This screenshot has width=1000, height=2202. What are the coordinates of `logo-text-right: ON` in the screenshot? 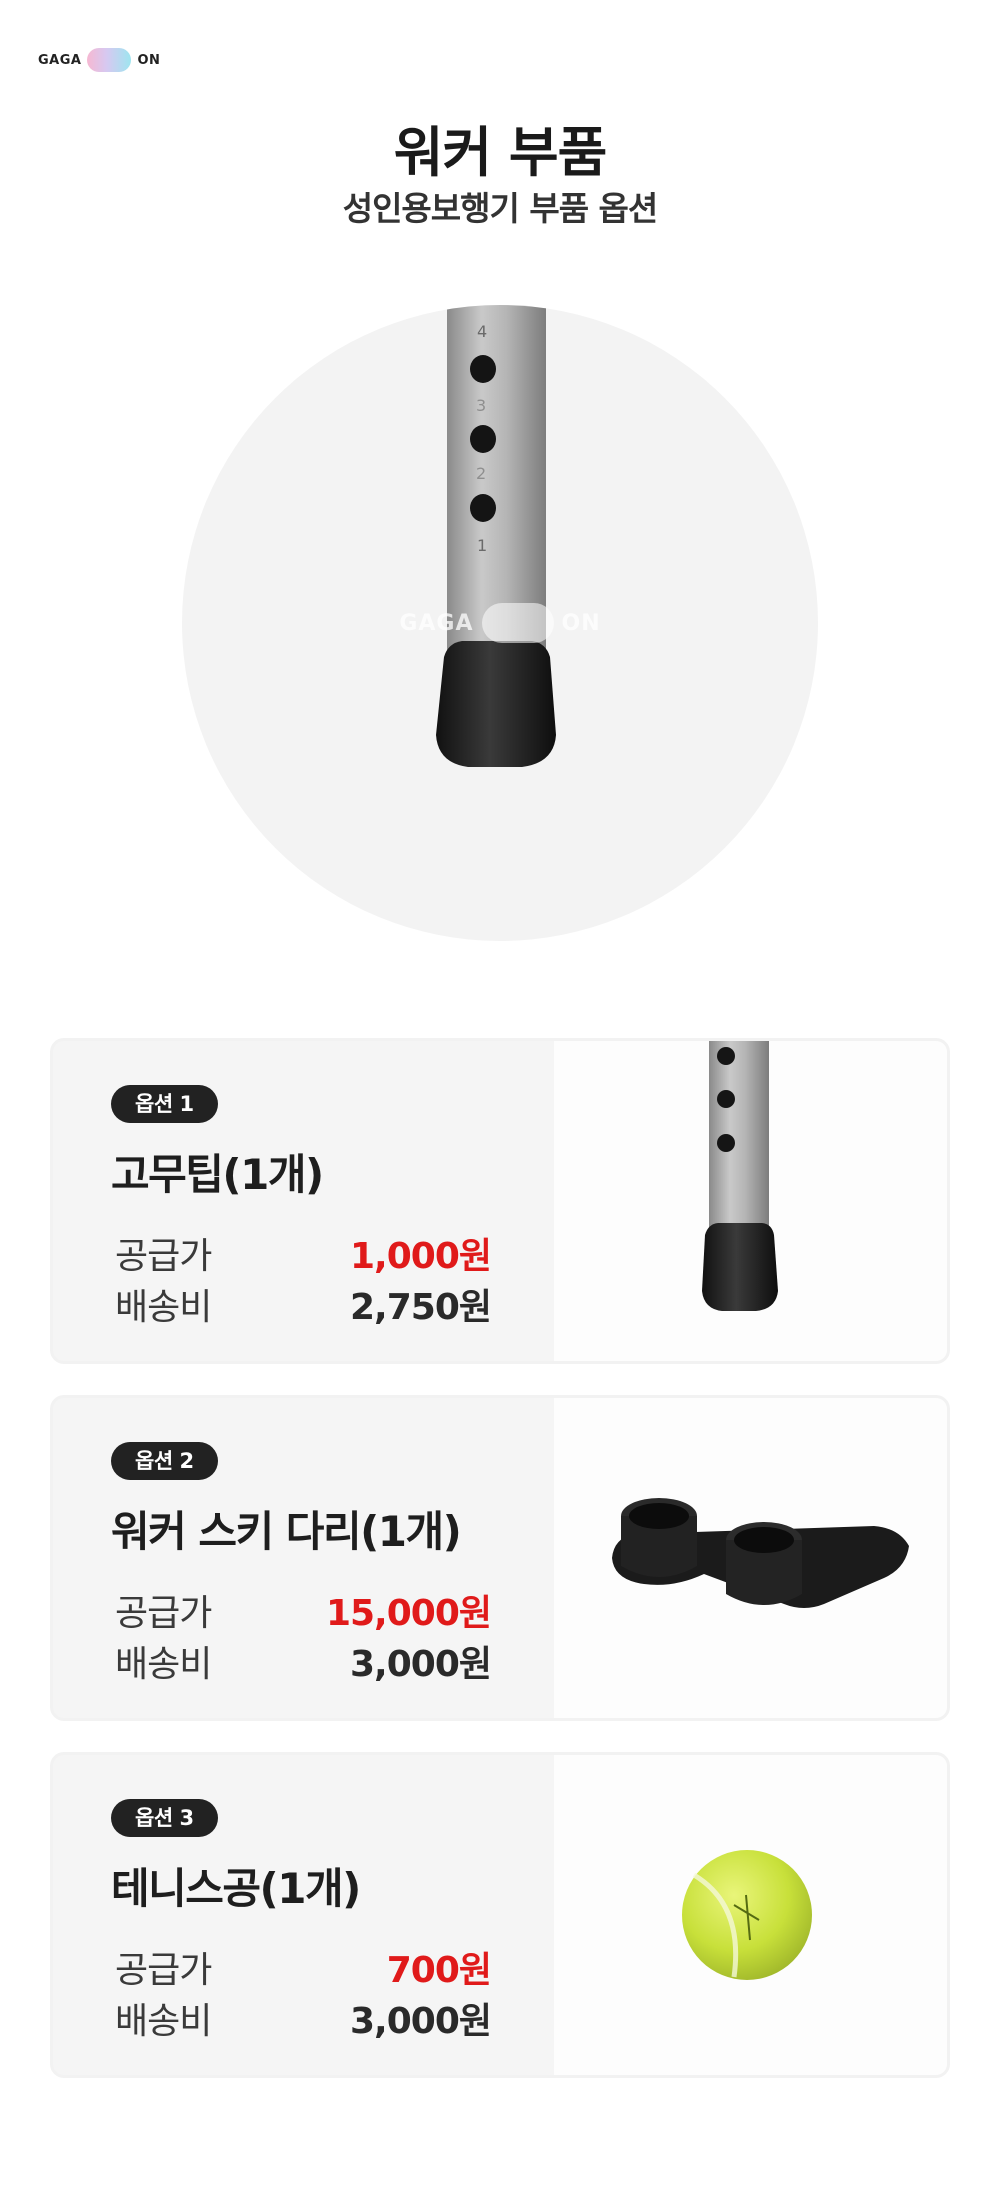 It's located at (149, 60).